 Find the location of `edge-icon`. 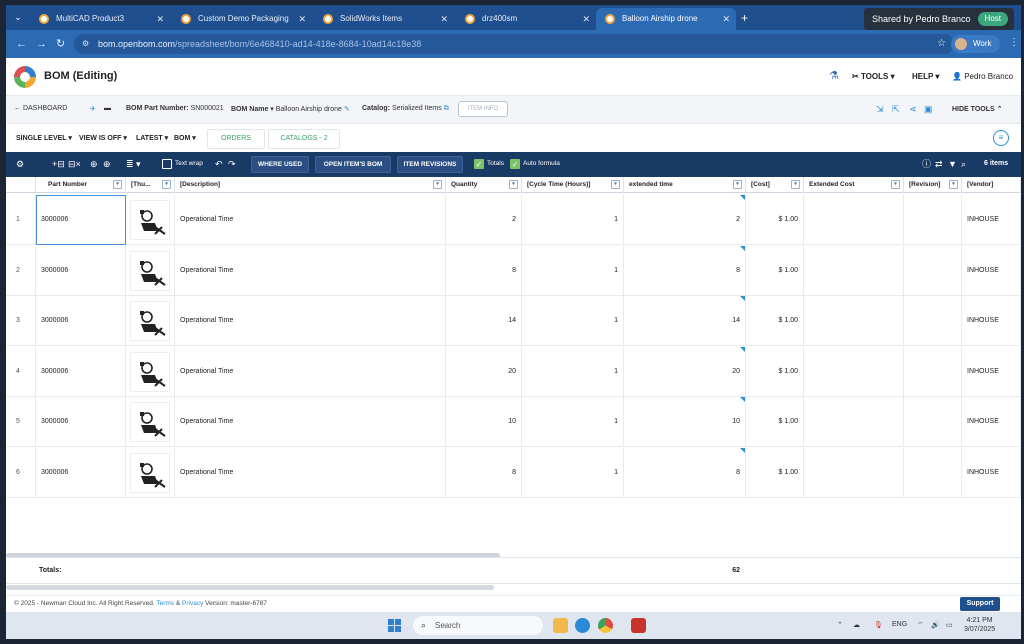

edge-icon is located at coordinates (582, 625).